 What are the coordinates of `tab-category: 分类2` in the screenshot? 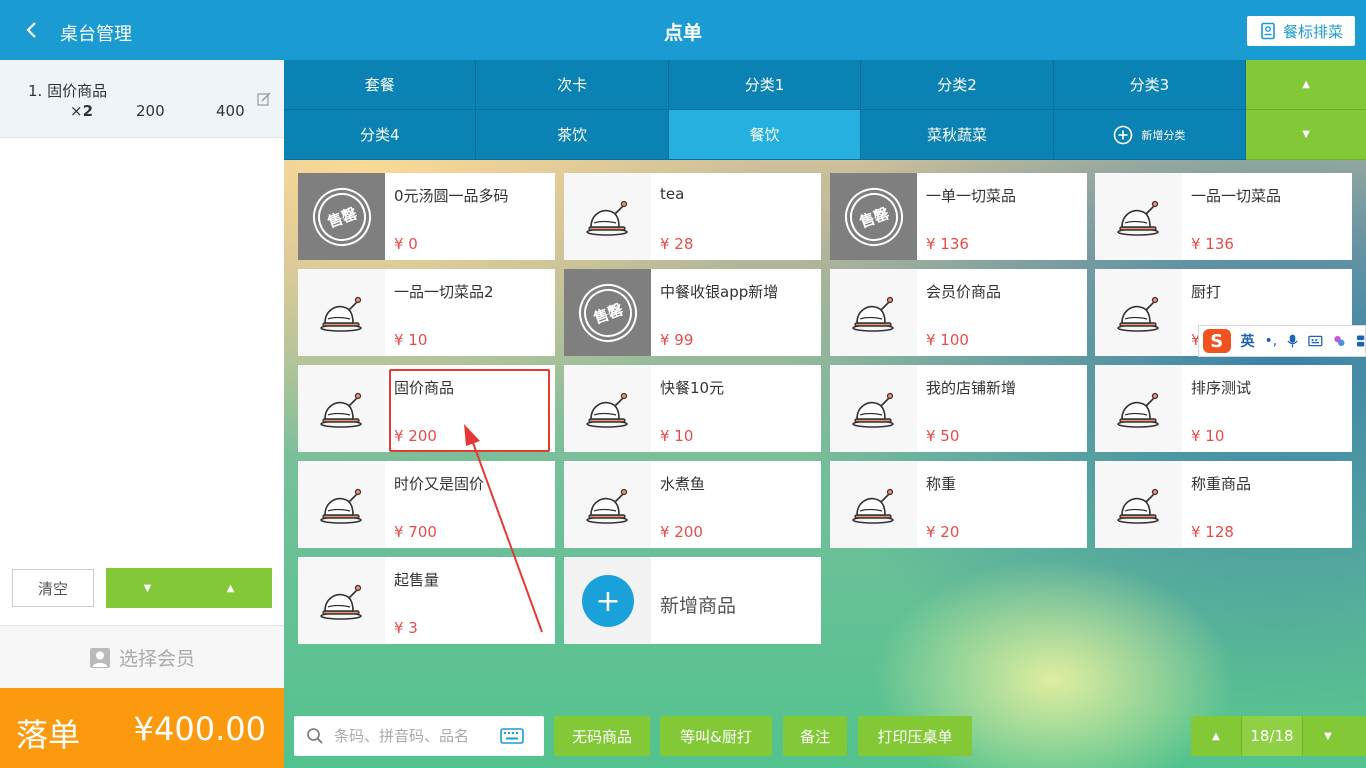 It's located at (957, 85).